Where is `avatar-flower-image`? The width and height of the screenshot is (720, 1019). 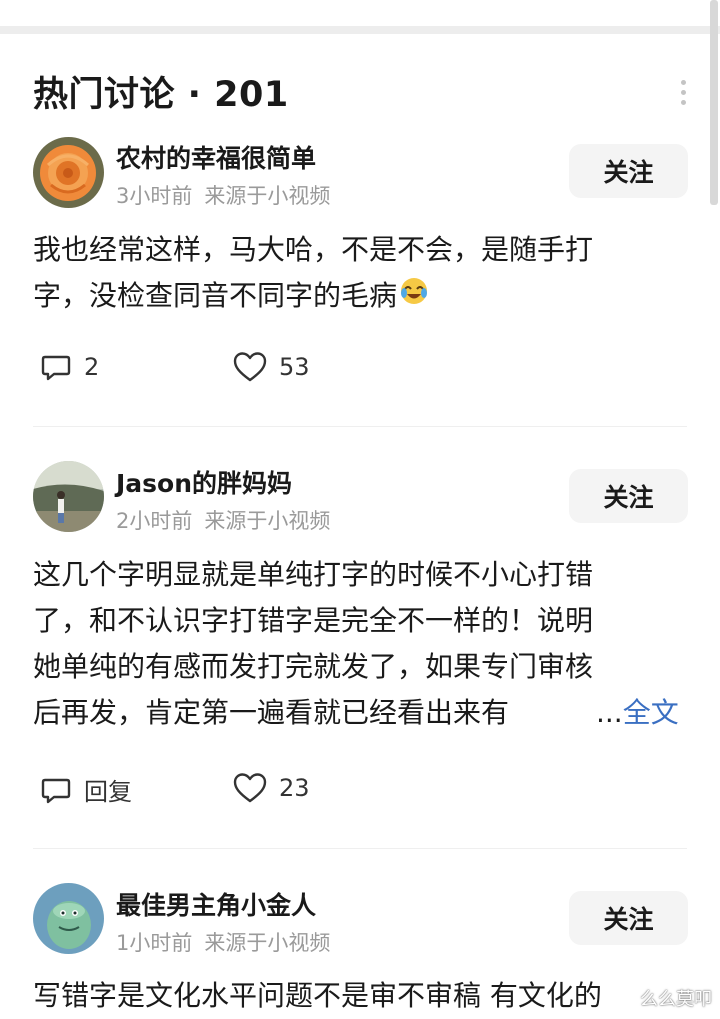
avatar-flower-image is located at coordinates (68, 172).